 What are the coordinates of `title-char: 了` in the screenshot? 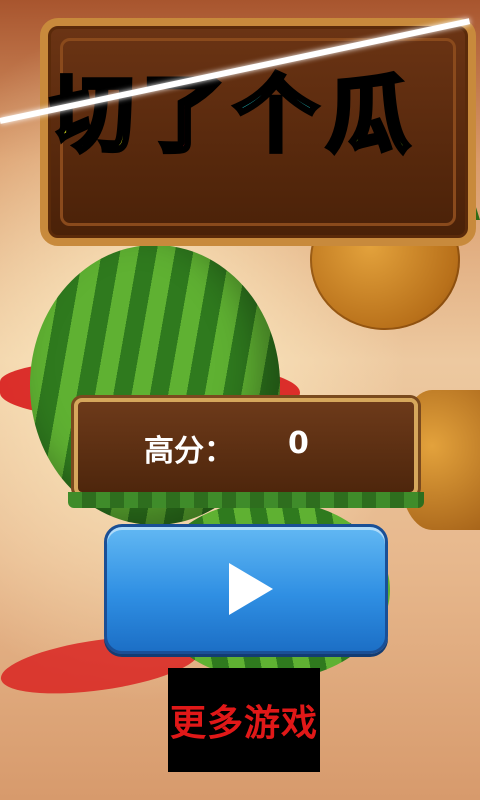 It's located at (184, 115).